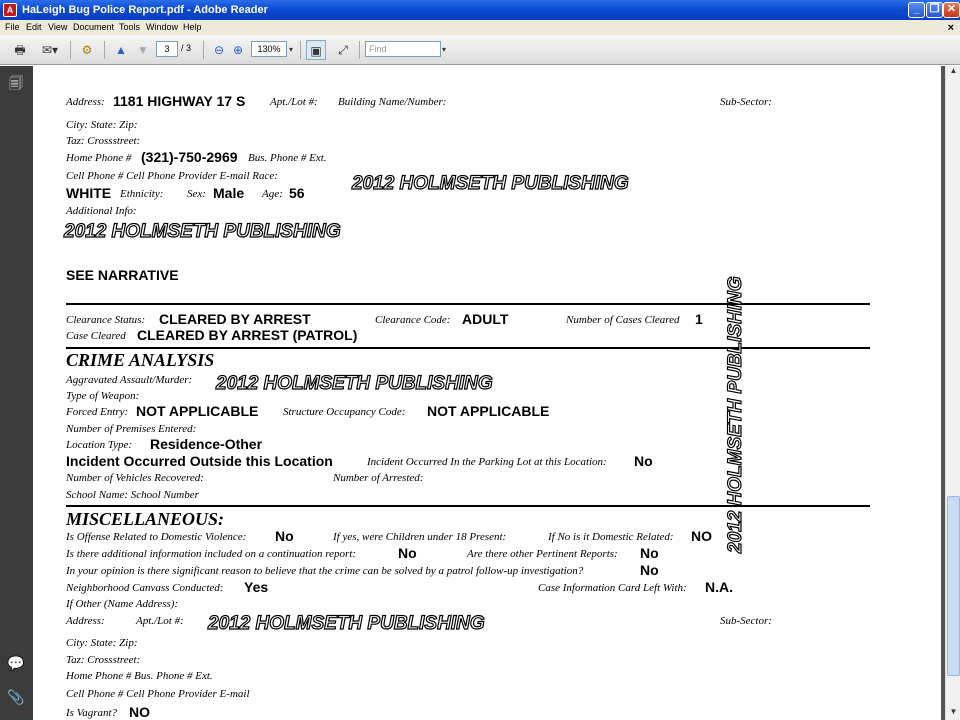 Image resolution: width=960 pixels, height=720 pixels. I want to click on continuation-value: No, so click(407, 553).